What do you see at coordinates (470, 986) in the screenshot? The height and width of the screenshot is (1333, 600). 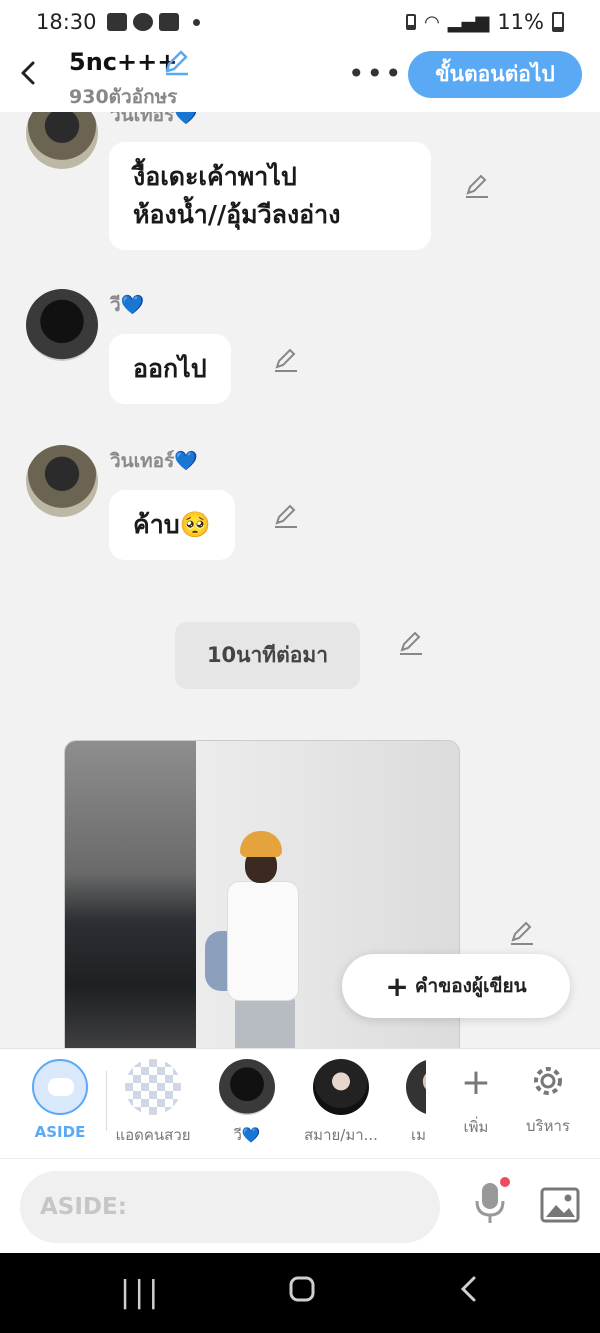 I see `writer-note-label: คำของผู้เขียน` at bounding box center [470, 986].